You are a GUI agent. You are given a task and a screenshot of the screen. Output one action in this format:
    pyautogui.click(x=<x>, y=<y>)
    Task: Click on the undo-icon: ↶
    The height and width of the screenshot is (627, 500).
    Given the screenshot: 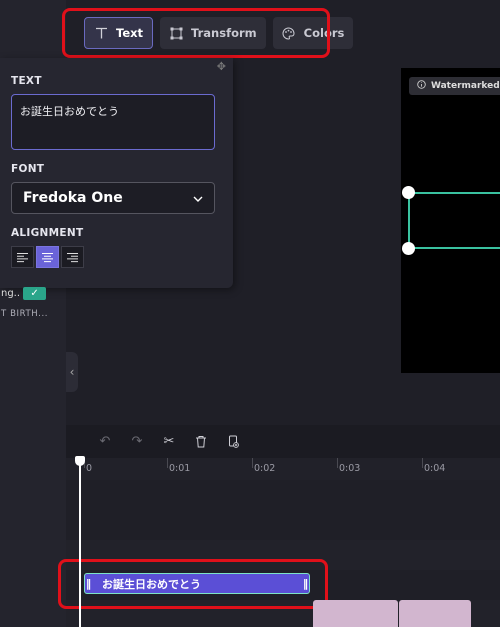 What is the action you would take?
    pyautogui.click(x=105, y=442)
    